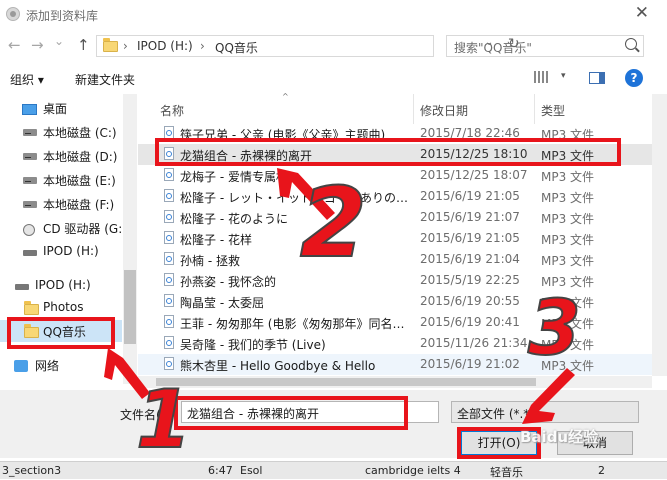  I want to click on background-cell: 轻音乐, so click(506, 472).